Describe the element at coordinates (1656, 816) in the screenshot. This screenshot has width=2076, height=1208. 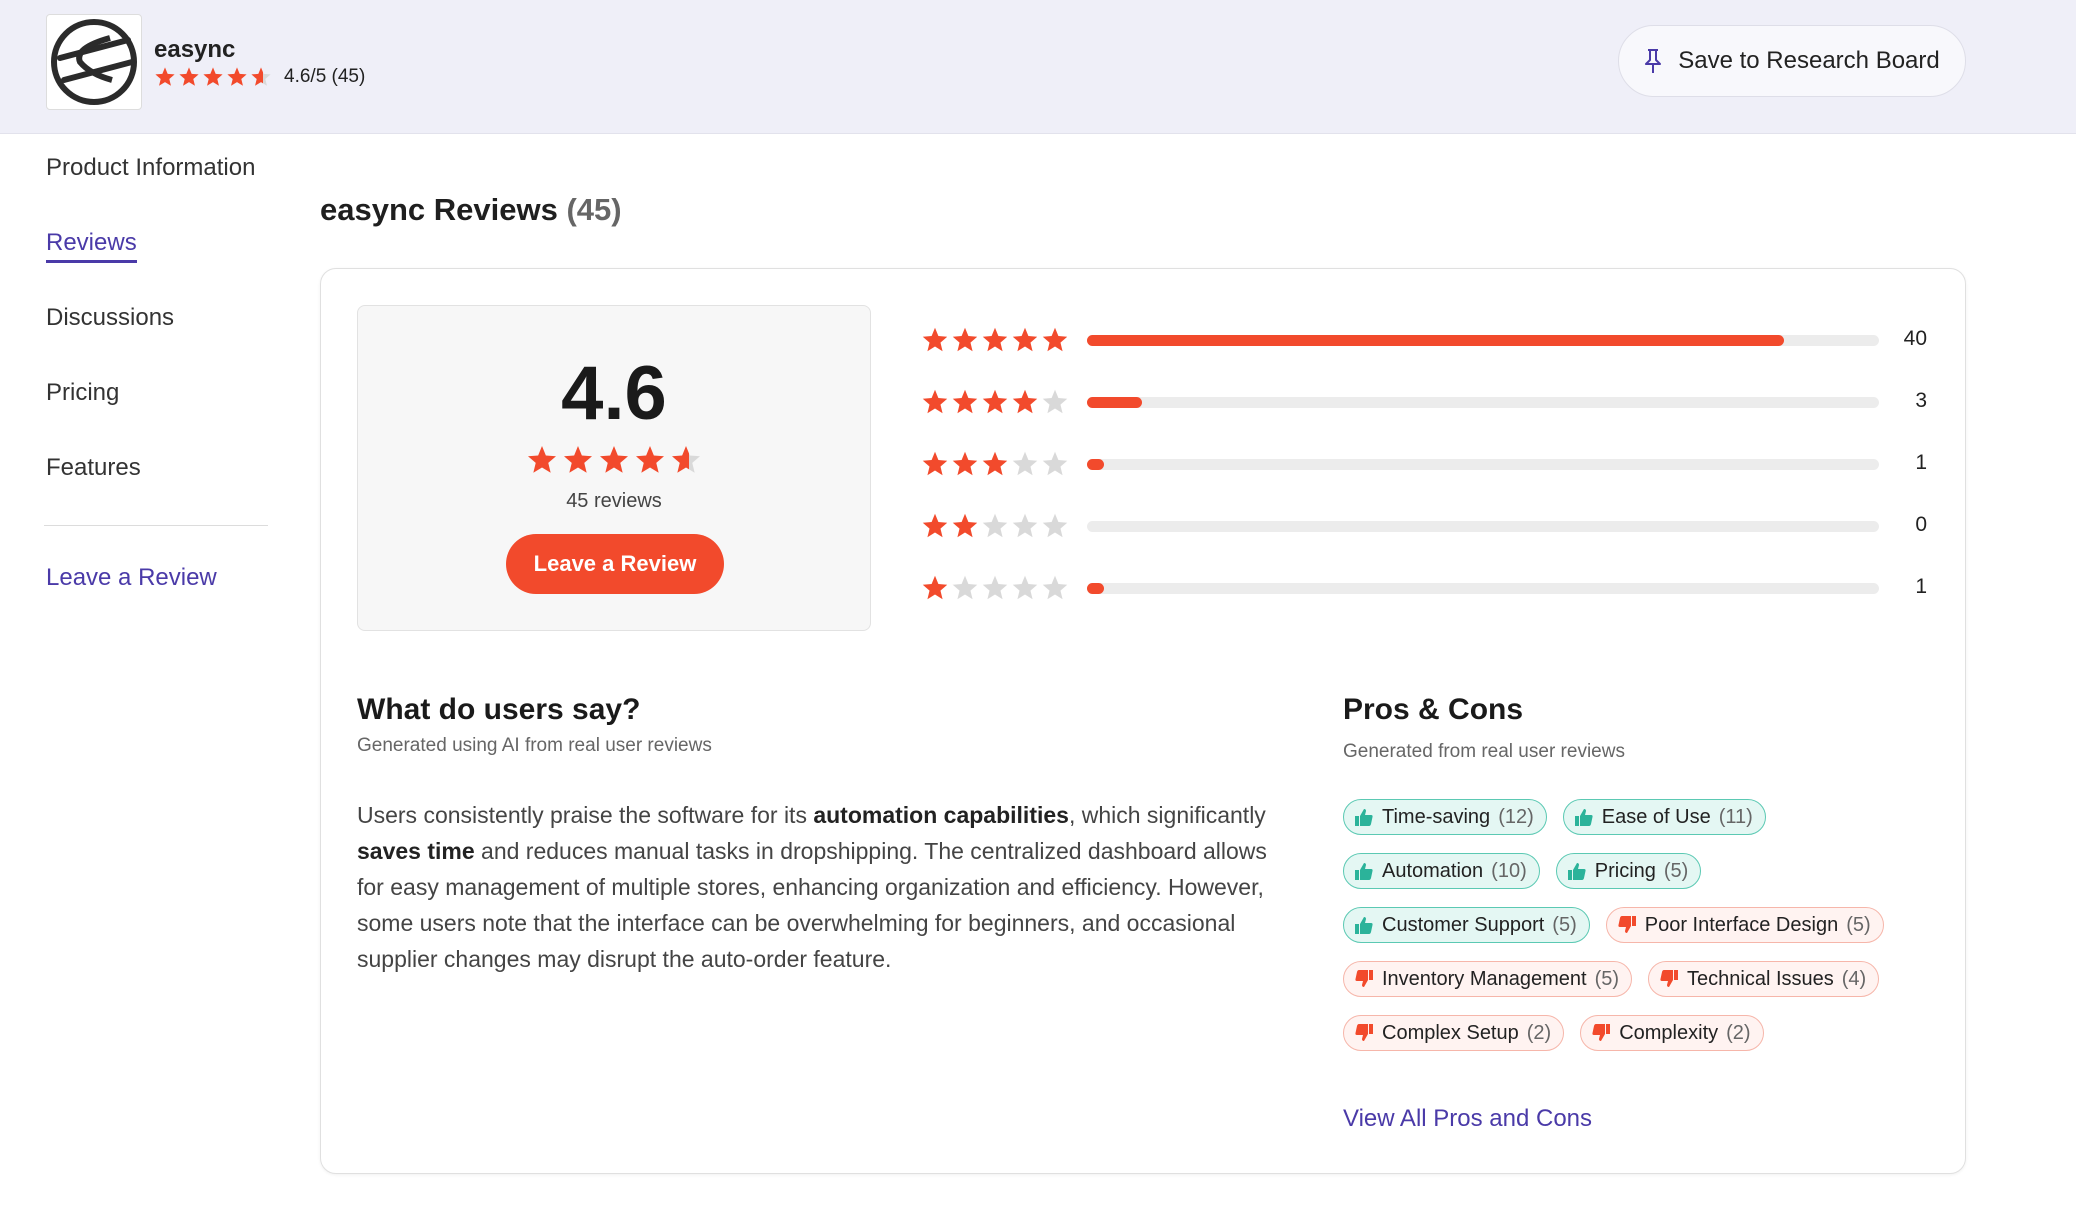
I see `tag-label: Ease of Use` at that location.